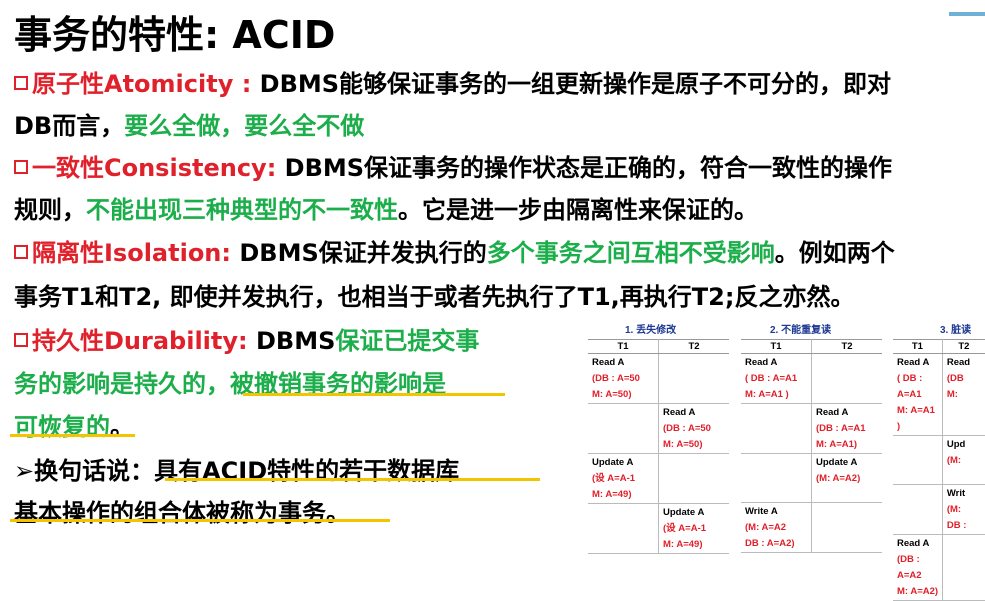 This screenshot has width=985, height=601. I want to click on table-caption: 1. 丢失修改, so click(651, 330).